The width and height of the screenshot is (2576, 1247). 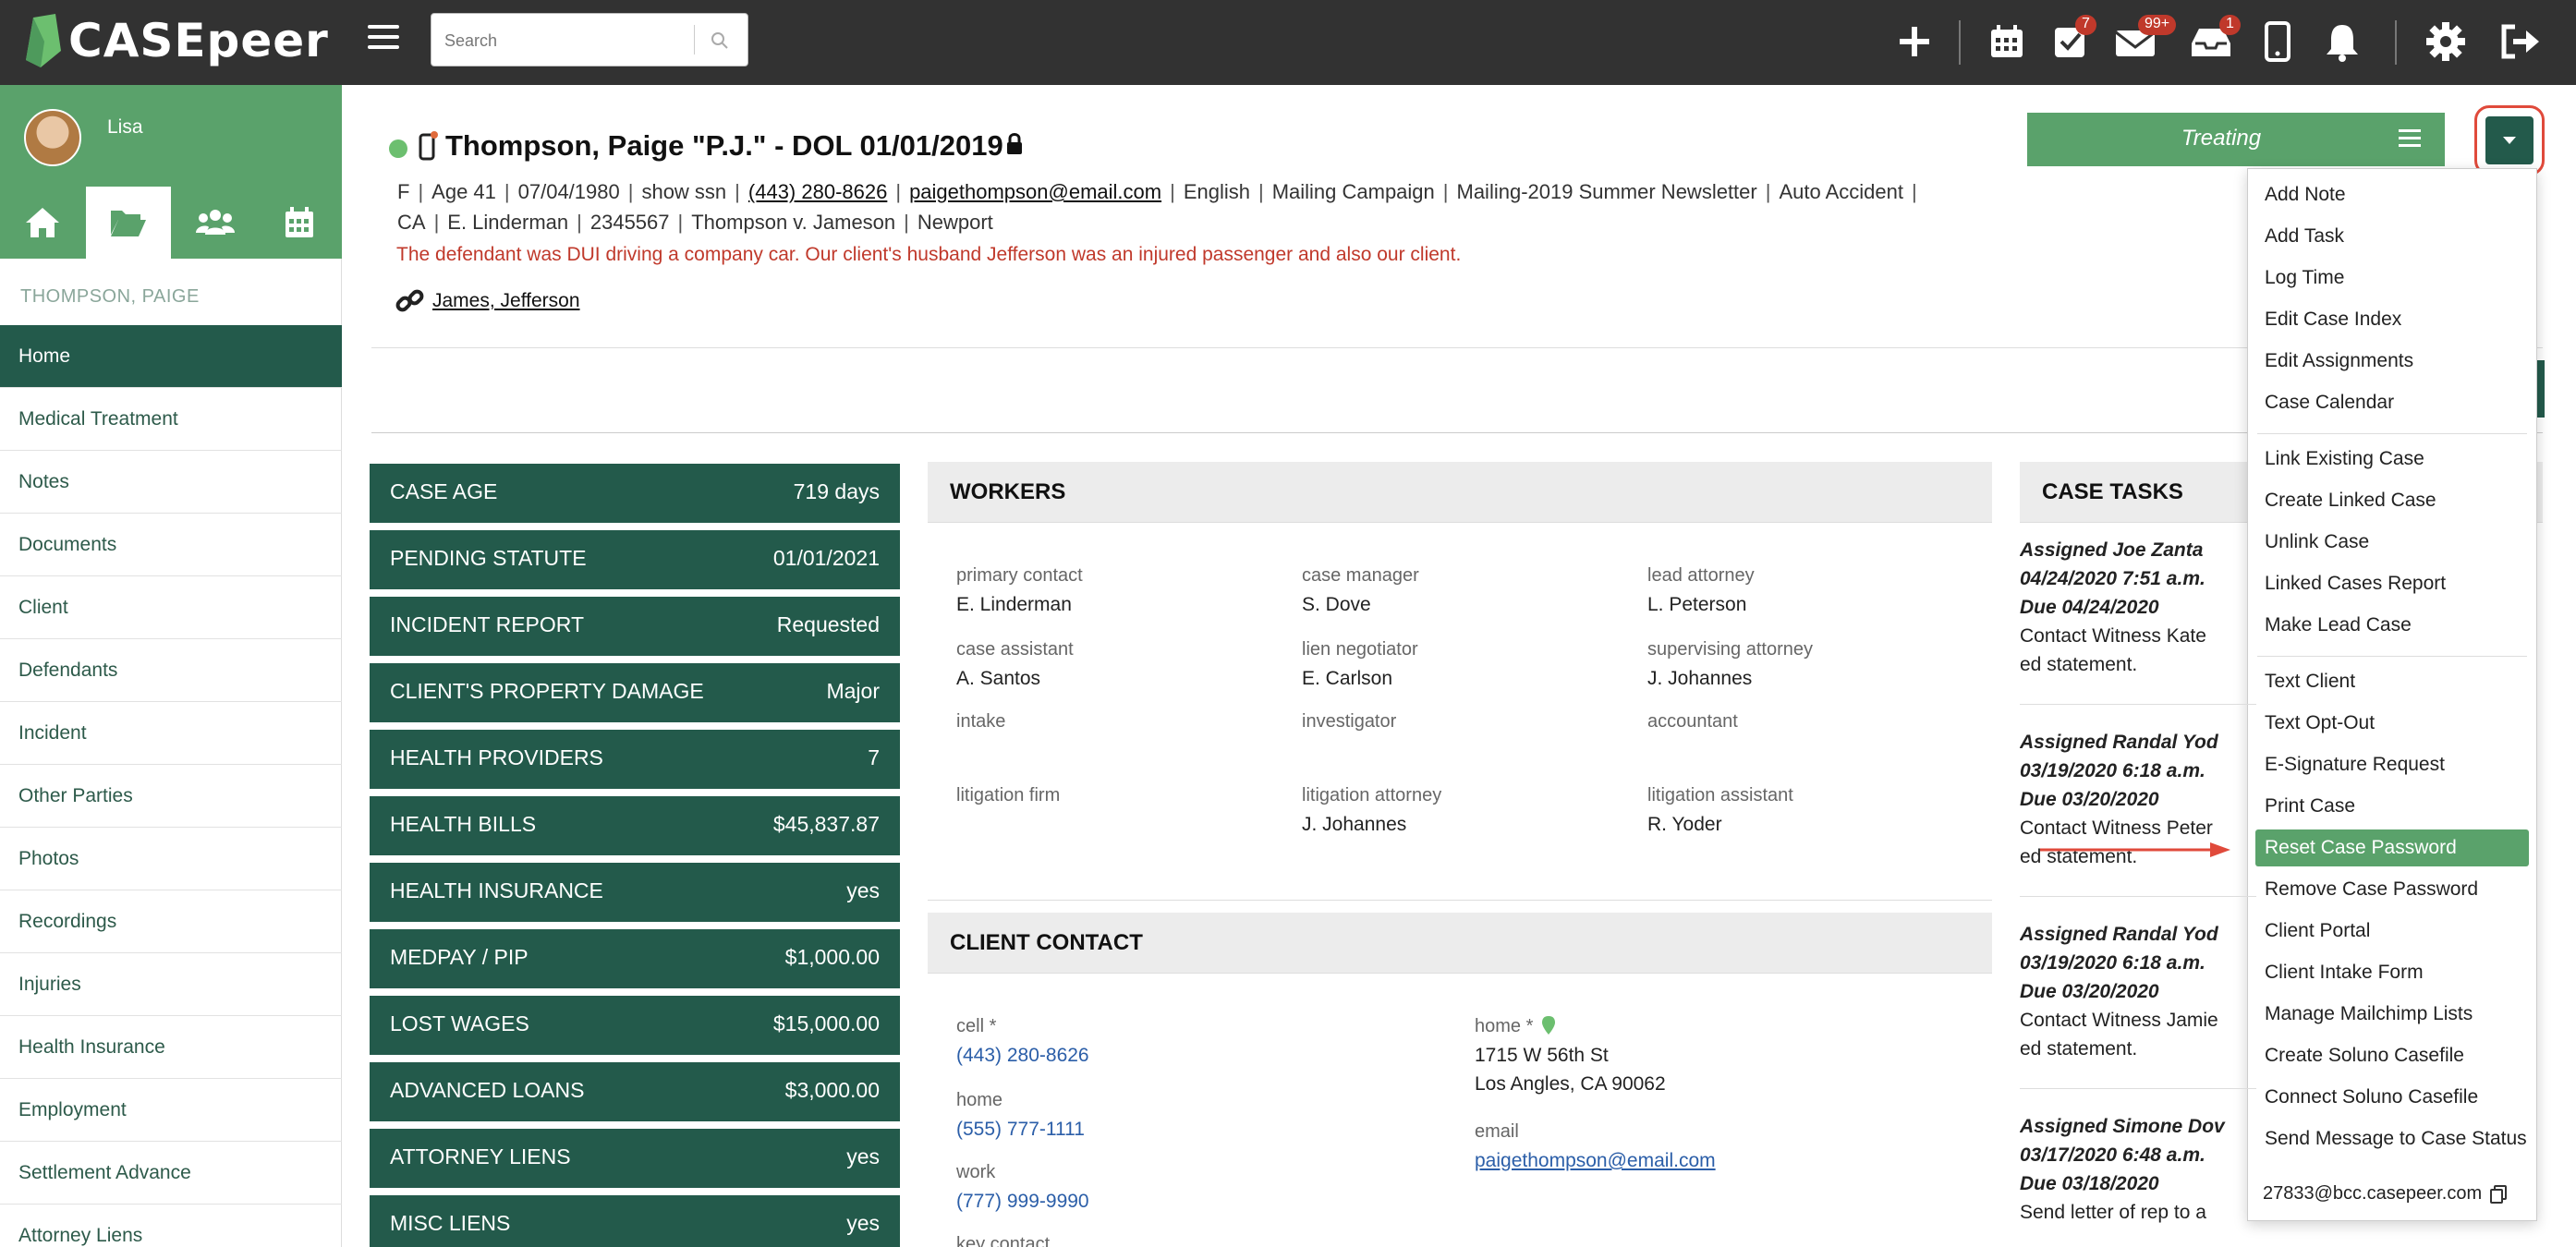 What do you see at coordinates (2392, 1138) in the screenshot?
I see `menu-item-send-message-to-case-status: Send Message to Case Status` at bounding box center [2392, 1138].